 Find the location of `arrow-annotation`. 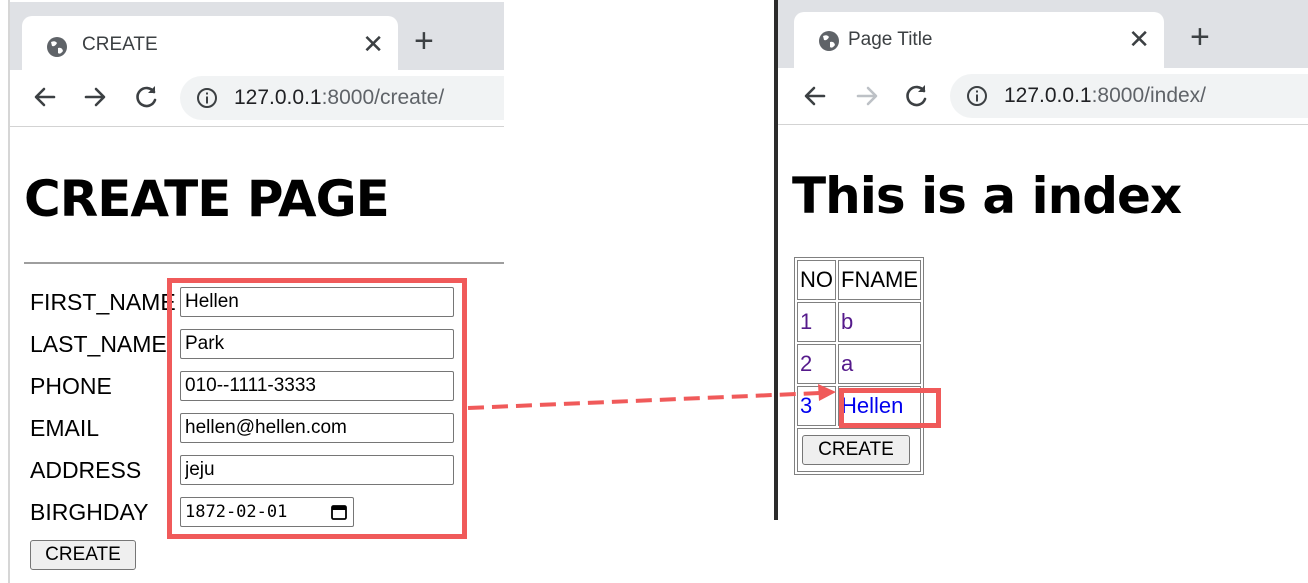

arrow-annotation is located at coordinates (651, 397).